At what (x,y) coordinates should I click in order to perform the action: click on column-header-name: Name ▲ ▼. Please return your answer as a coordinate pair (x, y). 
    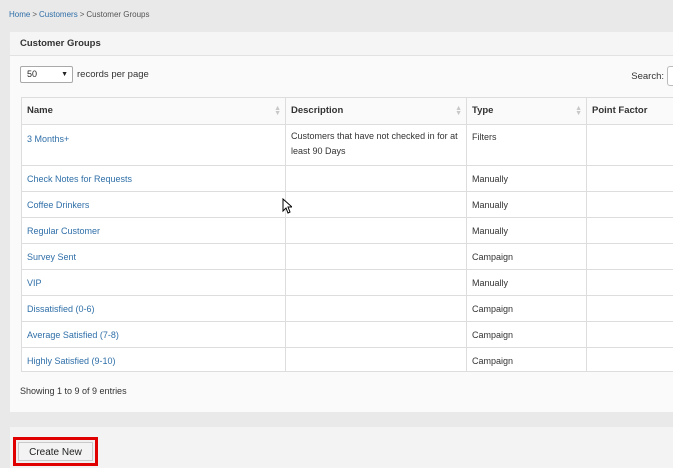
    Looking at the image, I should click on (153, 111).